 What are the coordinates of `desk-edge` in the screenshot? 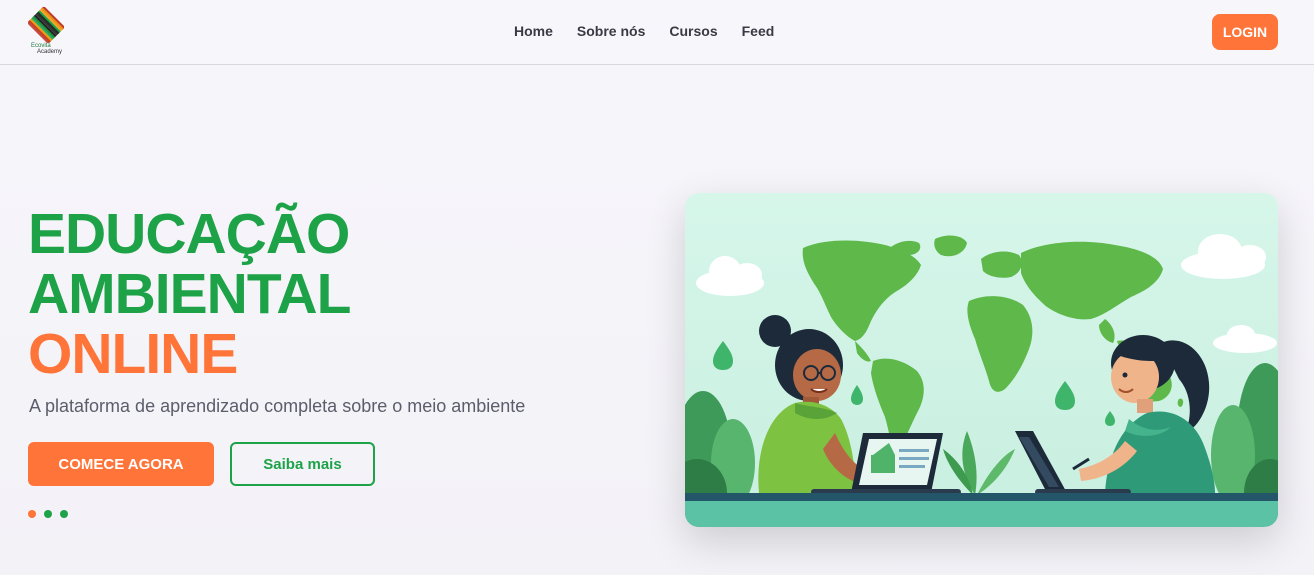 It's located at (981, 497).